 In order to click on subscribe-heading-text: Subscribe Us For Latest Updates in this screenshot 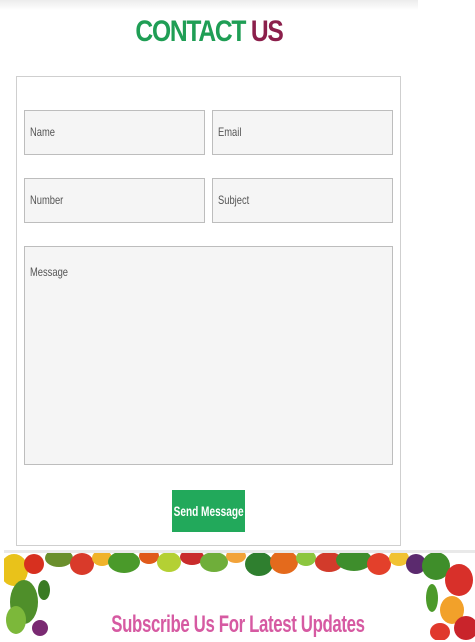, I will do `click(237, 624)`.